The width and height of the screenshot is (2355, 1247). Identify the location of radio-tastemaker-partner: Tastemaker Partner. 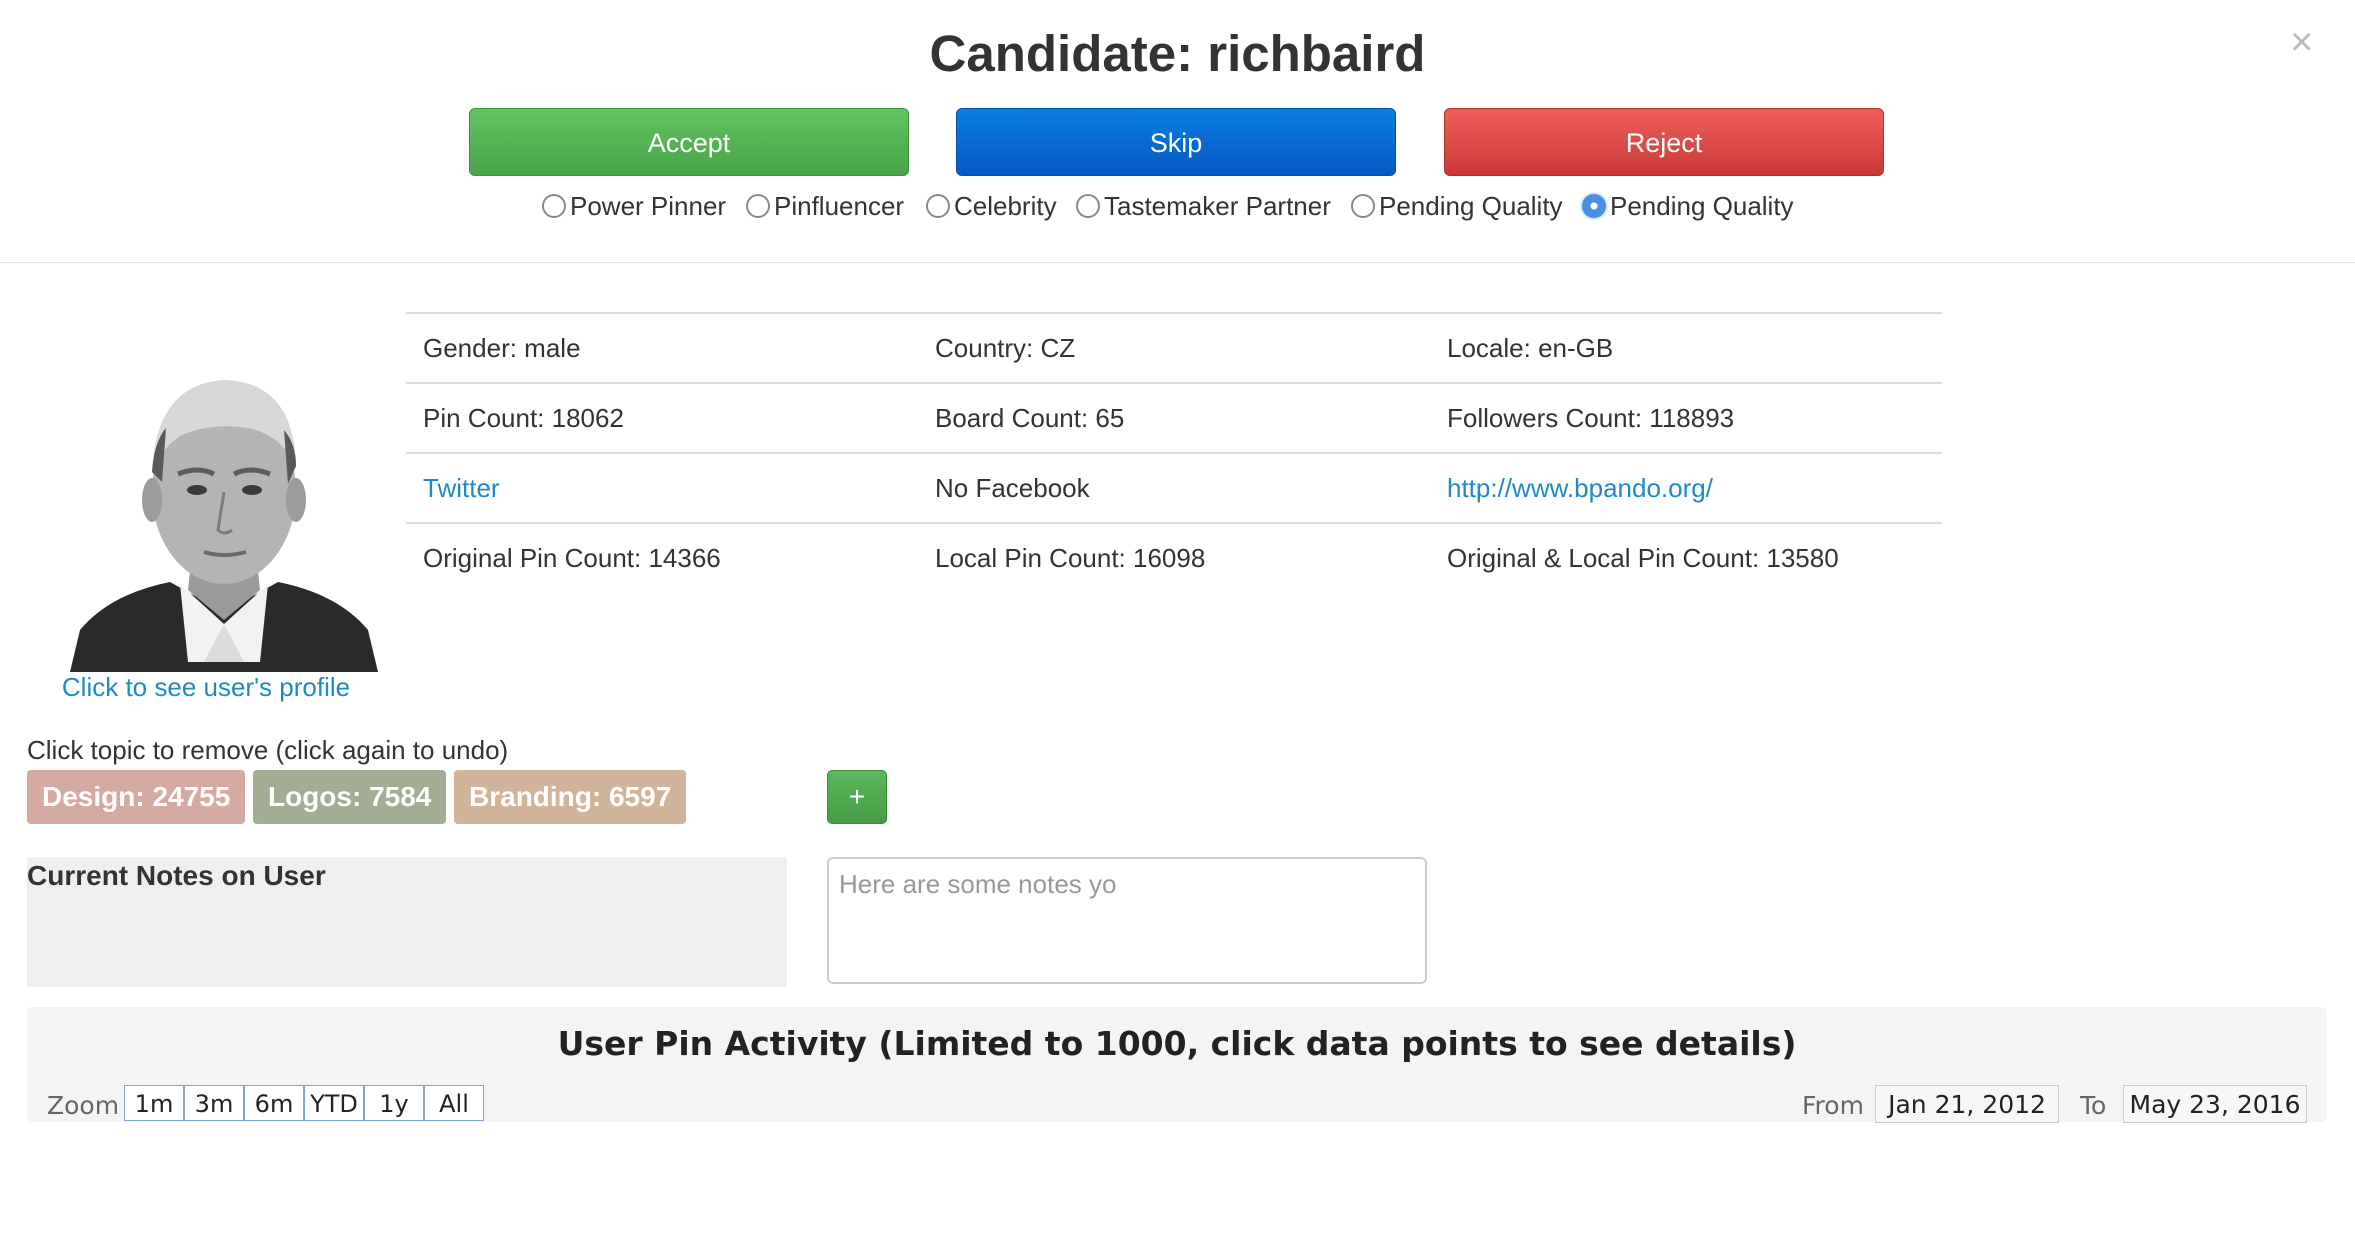
(1203, 206).